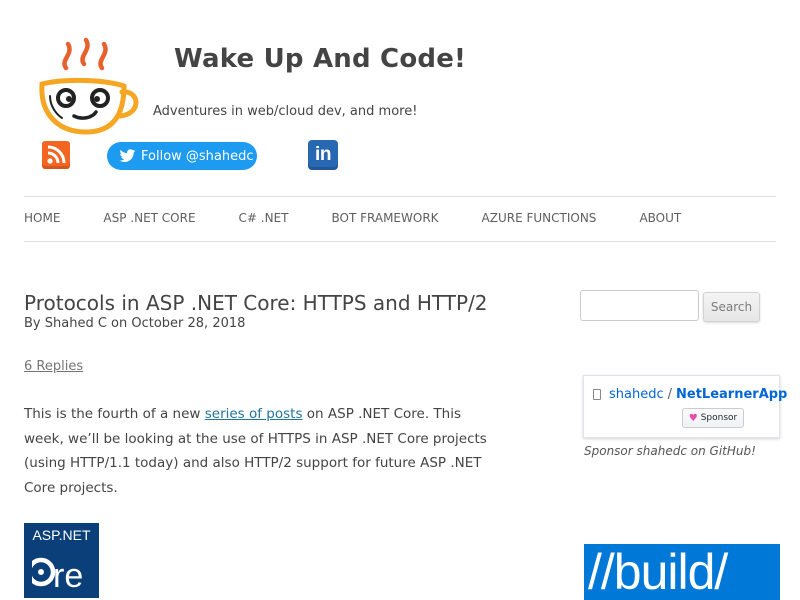 The width and height of the screenshot is (800, 600). I want to click on nav-item-aspnet-core: ASP .NET CORE, so click(149, 219).